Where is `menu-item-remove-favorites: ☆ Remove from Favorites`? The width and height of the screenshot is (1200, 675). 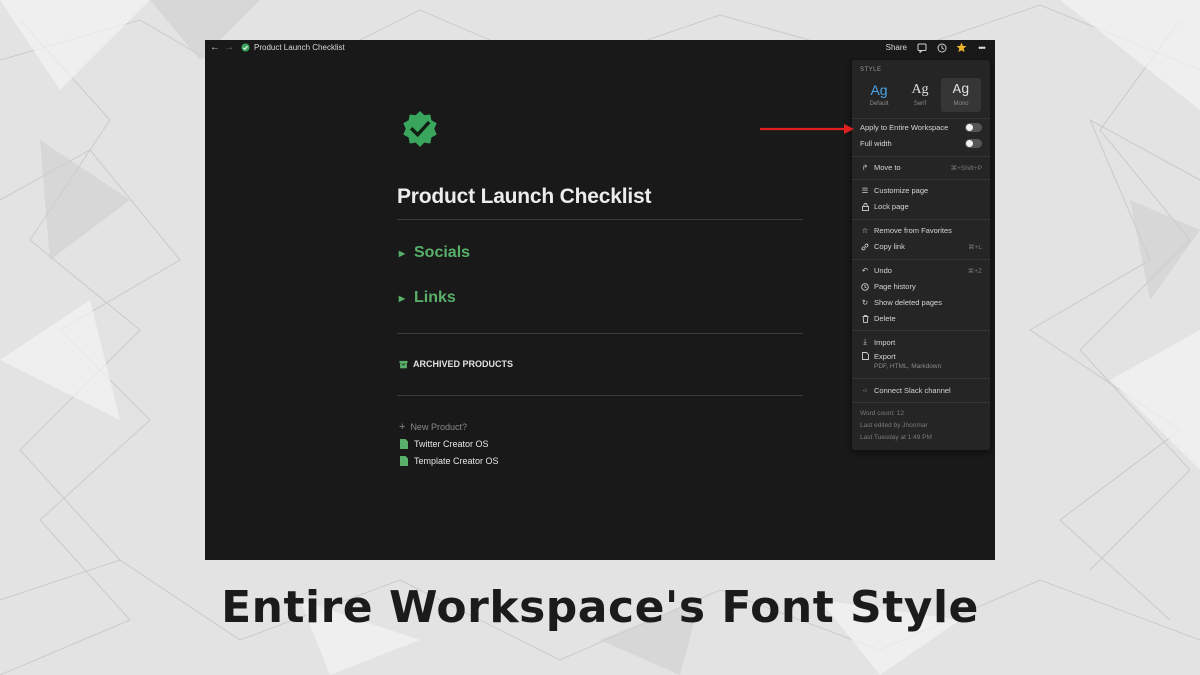 menu-item-remove-favorites: ☆ Remove from Favorites is located at coordinates (921, 230).